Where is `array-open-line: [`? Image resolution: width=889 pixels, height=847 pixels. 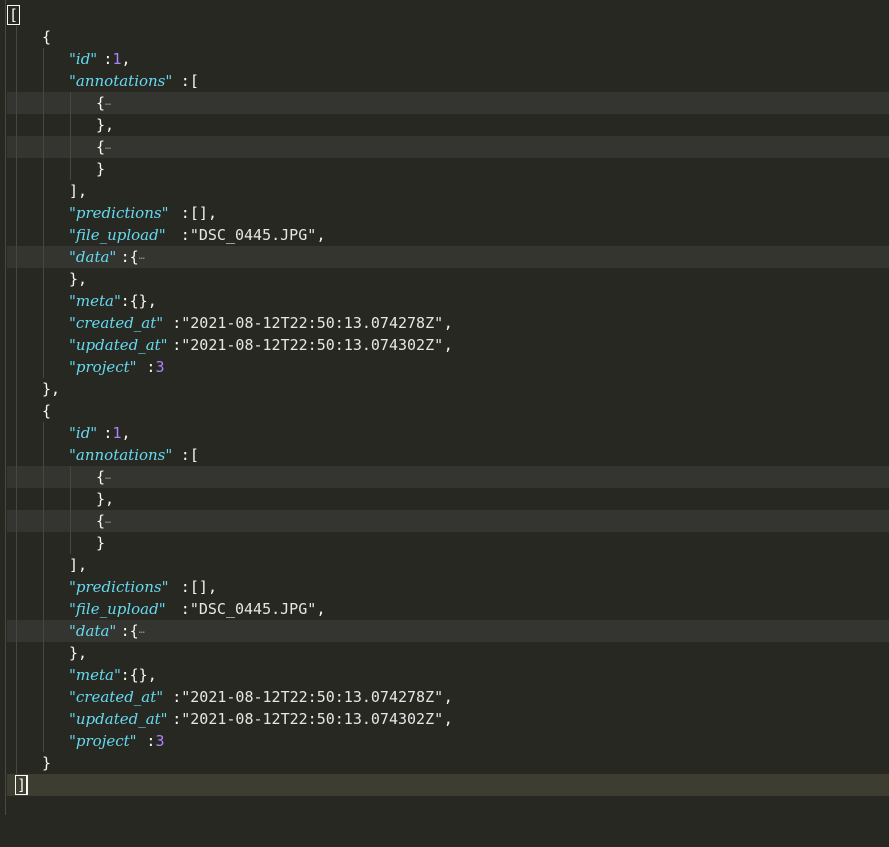 array-open-line: [ is located at coordinates (448, 15).